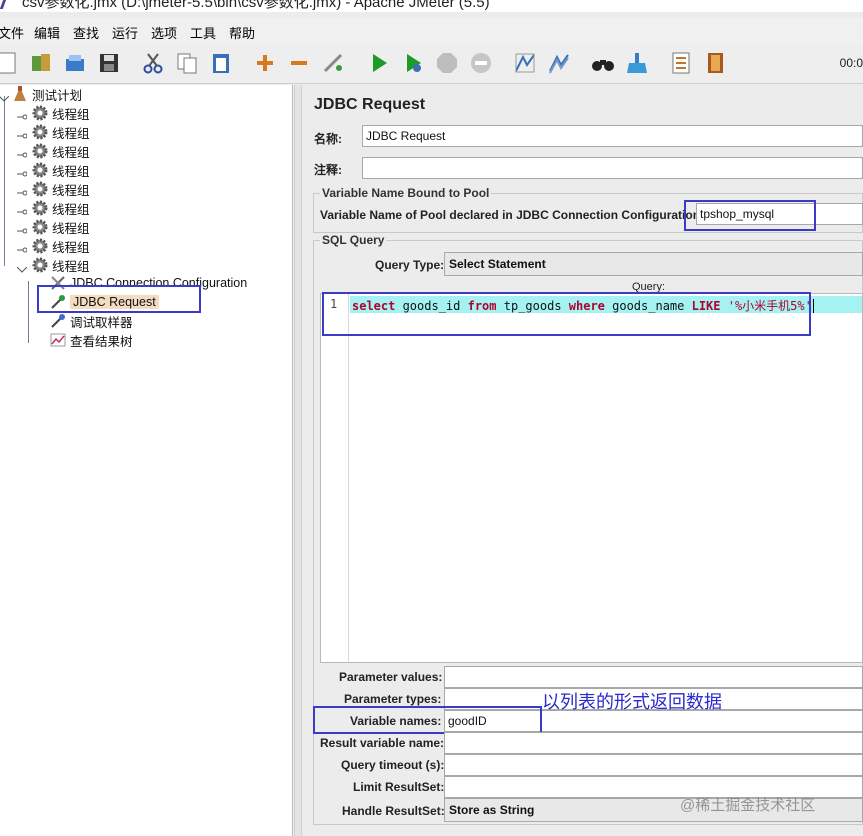 The width and height of the screenshot is (863, 836). I want to click on result-variable-label: Result variable name:, so click(382, 743).